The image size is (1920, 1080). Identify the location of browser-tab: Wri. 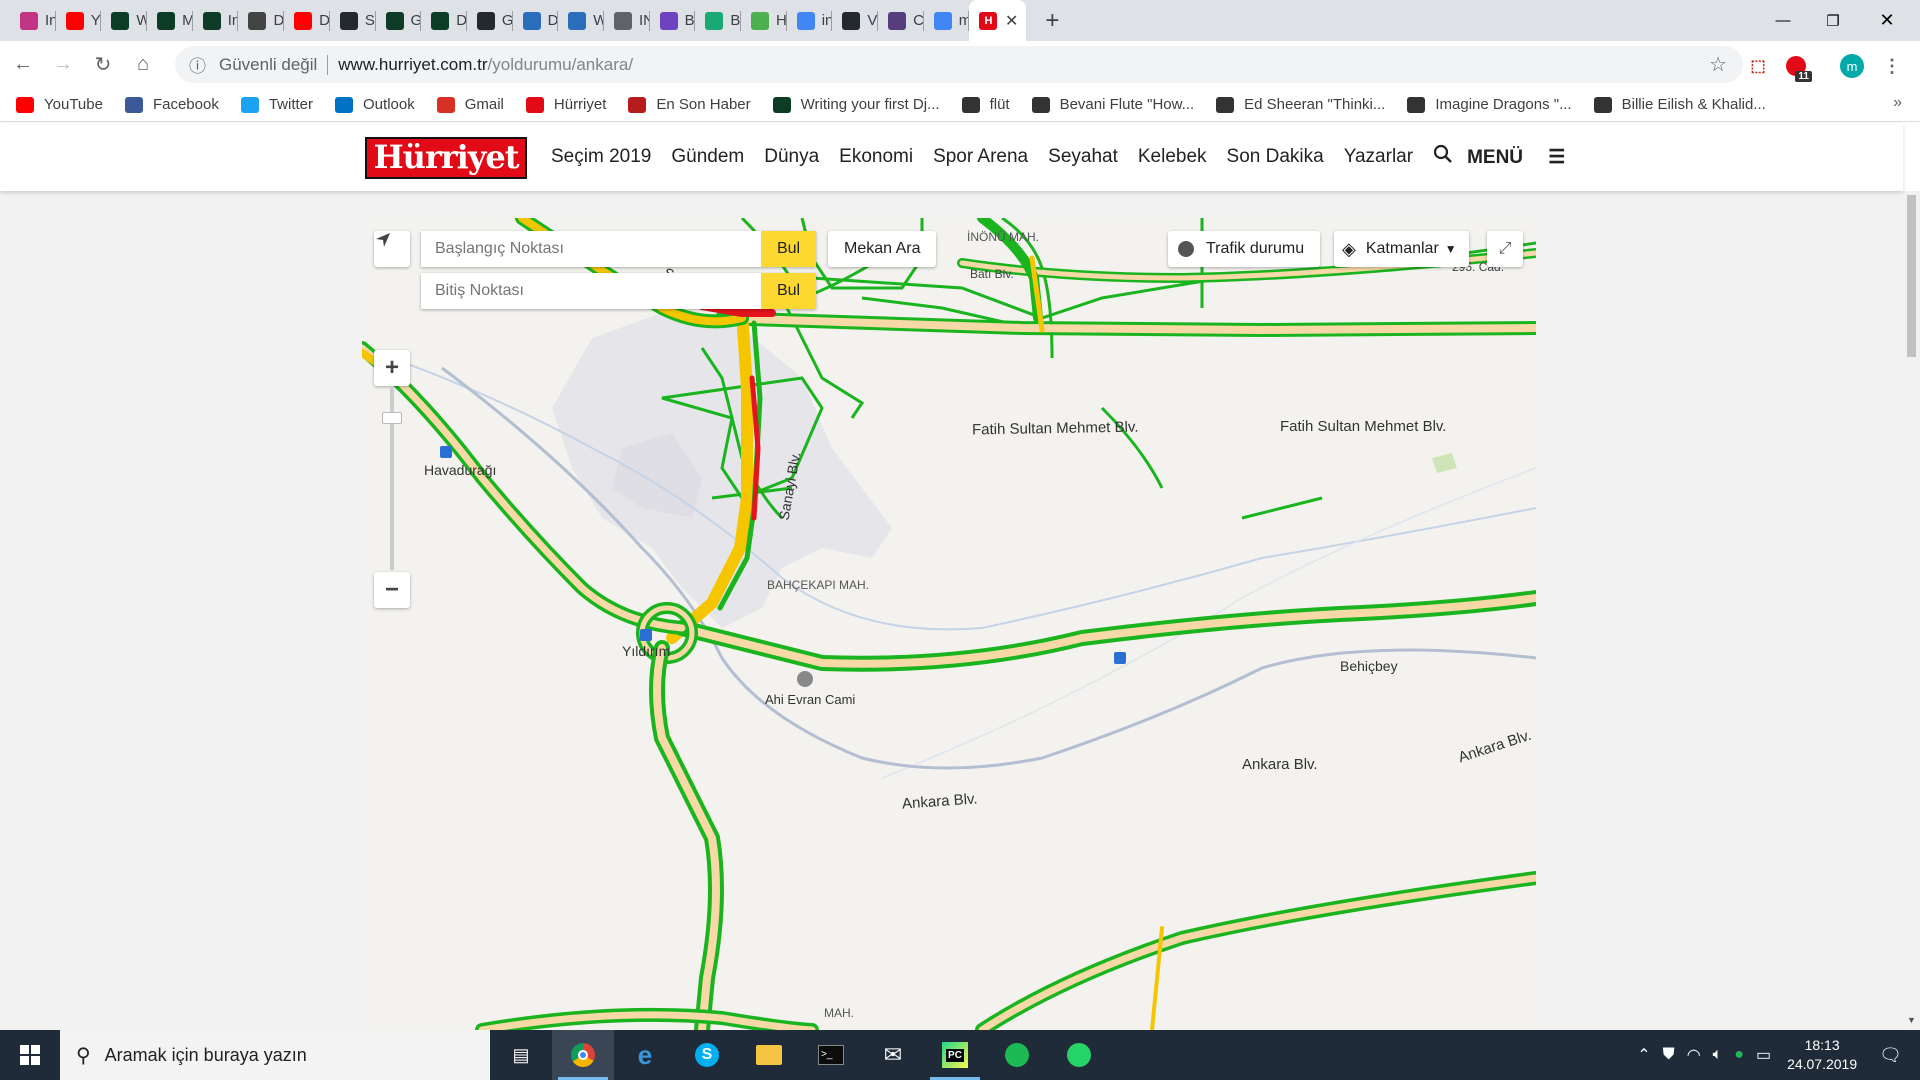
(124, 20).